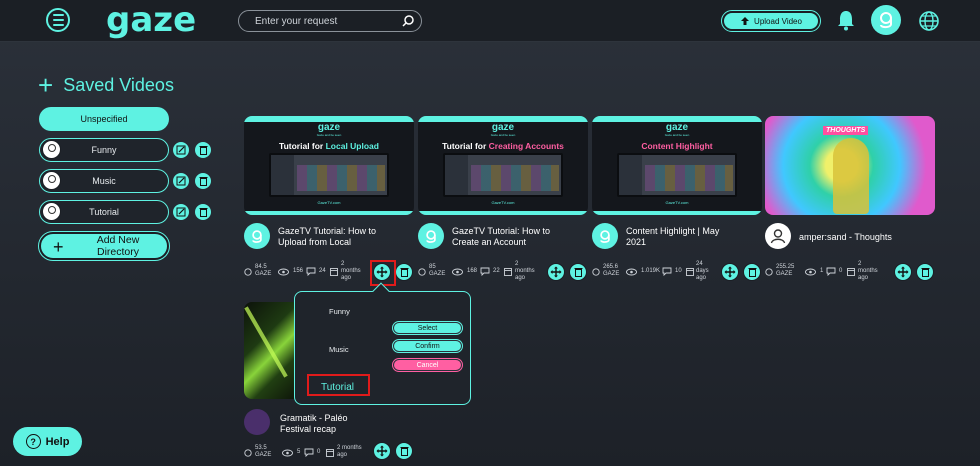  What do you see at coordinates (327, 231) in the screenshot?
I see `video-title-line: GazeTV Tutorial: How to` at bounding box center [327, 231].